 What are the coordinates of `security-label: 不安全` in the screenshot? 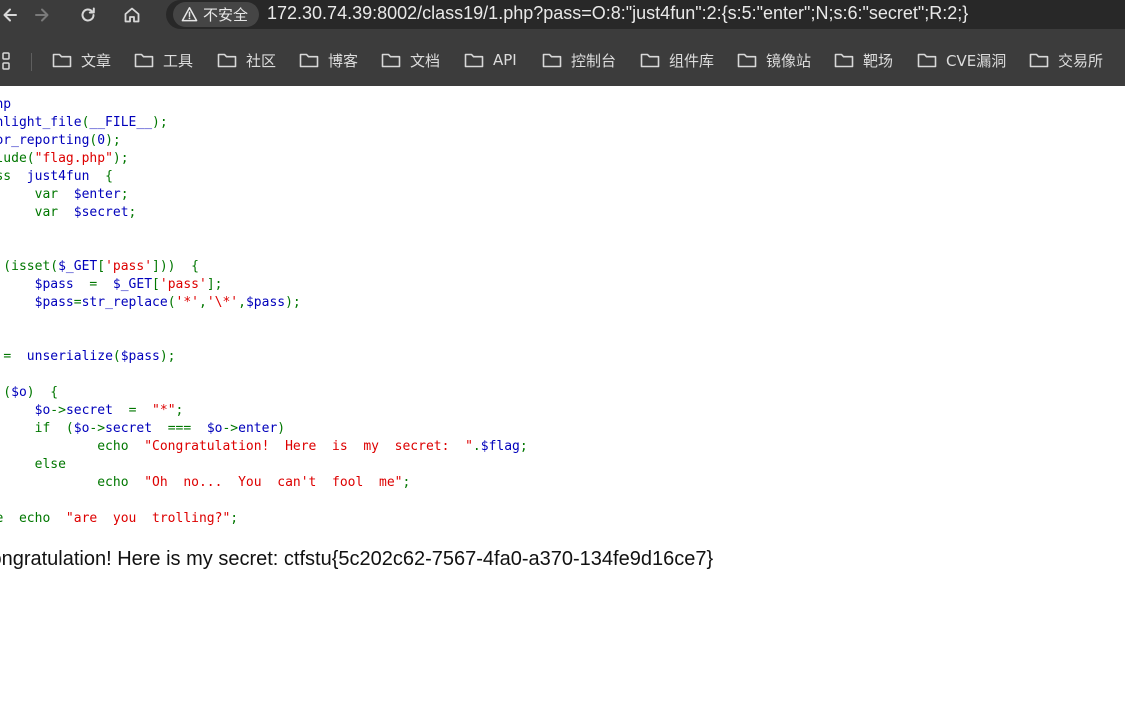 It's located at (226, 15).